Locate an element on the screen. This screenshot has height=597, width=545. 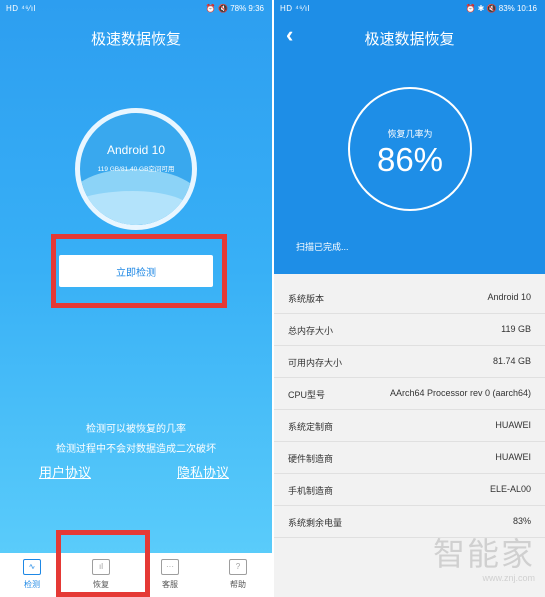
info-key: 总内存大小 is located at coordinates (311, 331).